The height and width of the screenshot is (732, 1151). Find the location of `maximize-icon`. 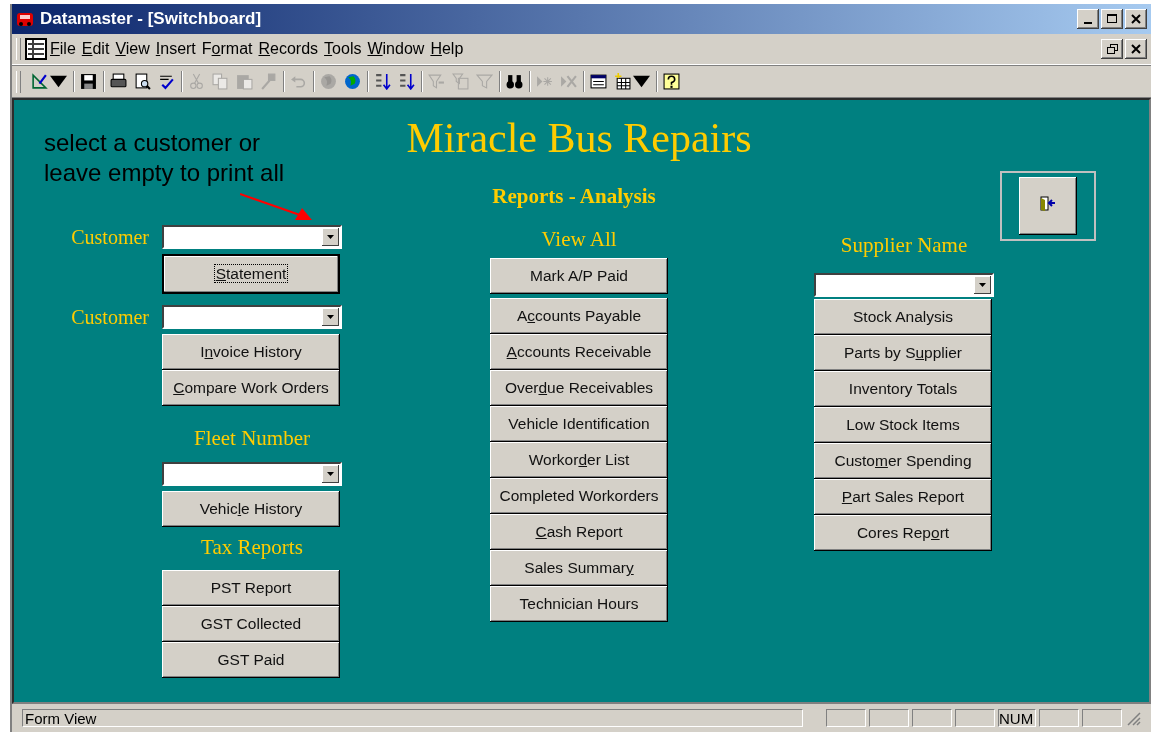

maximize-icon is located at coordinates (1112, 19).